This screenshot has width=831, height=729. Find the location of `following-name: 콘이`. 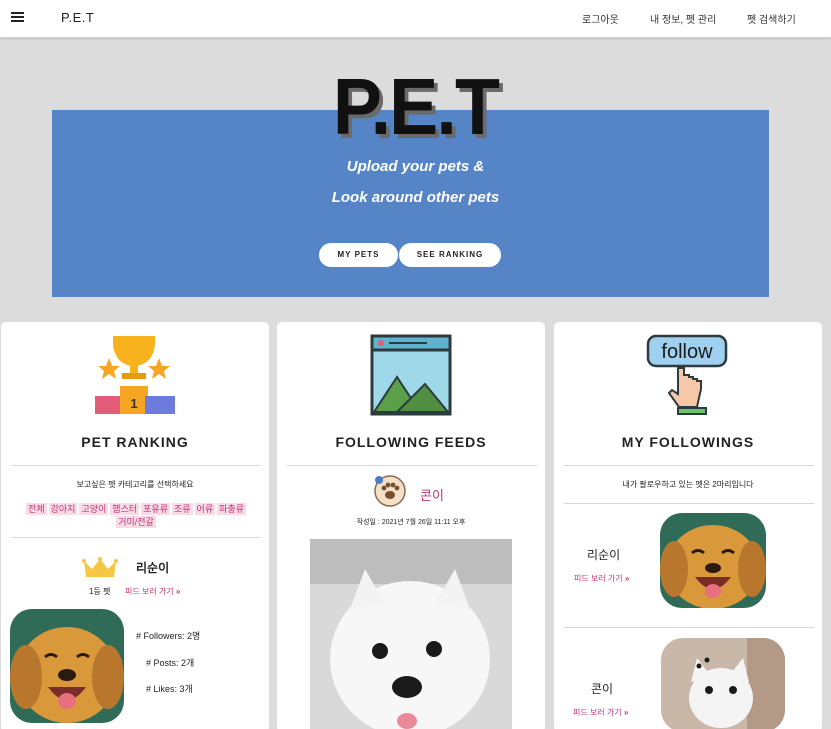

following-name: 콘이 is located at coordinates (602, 688).